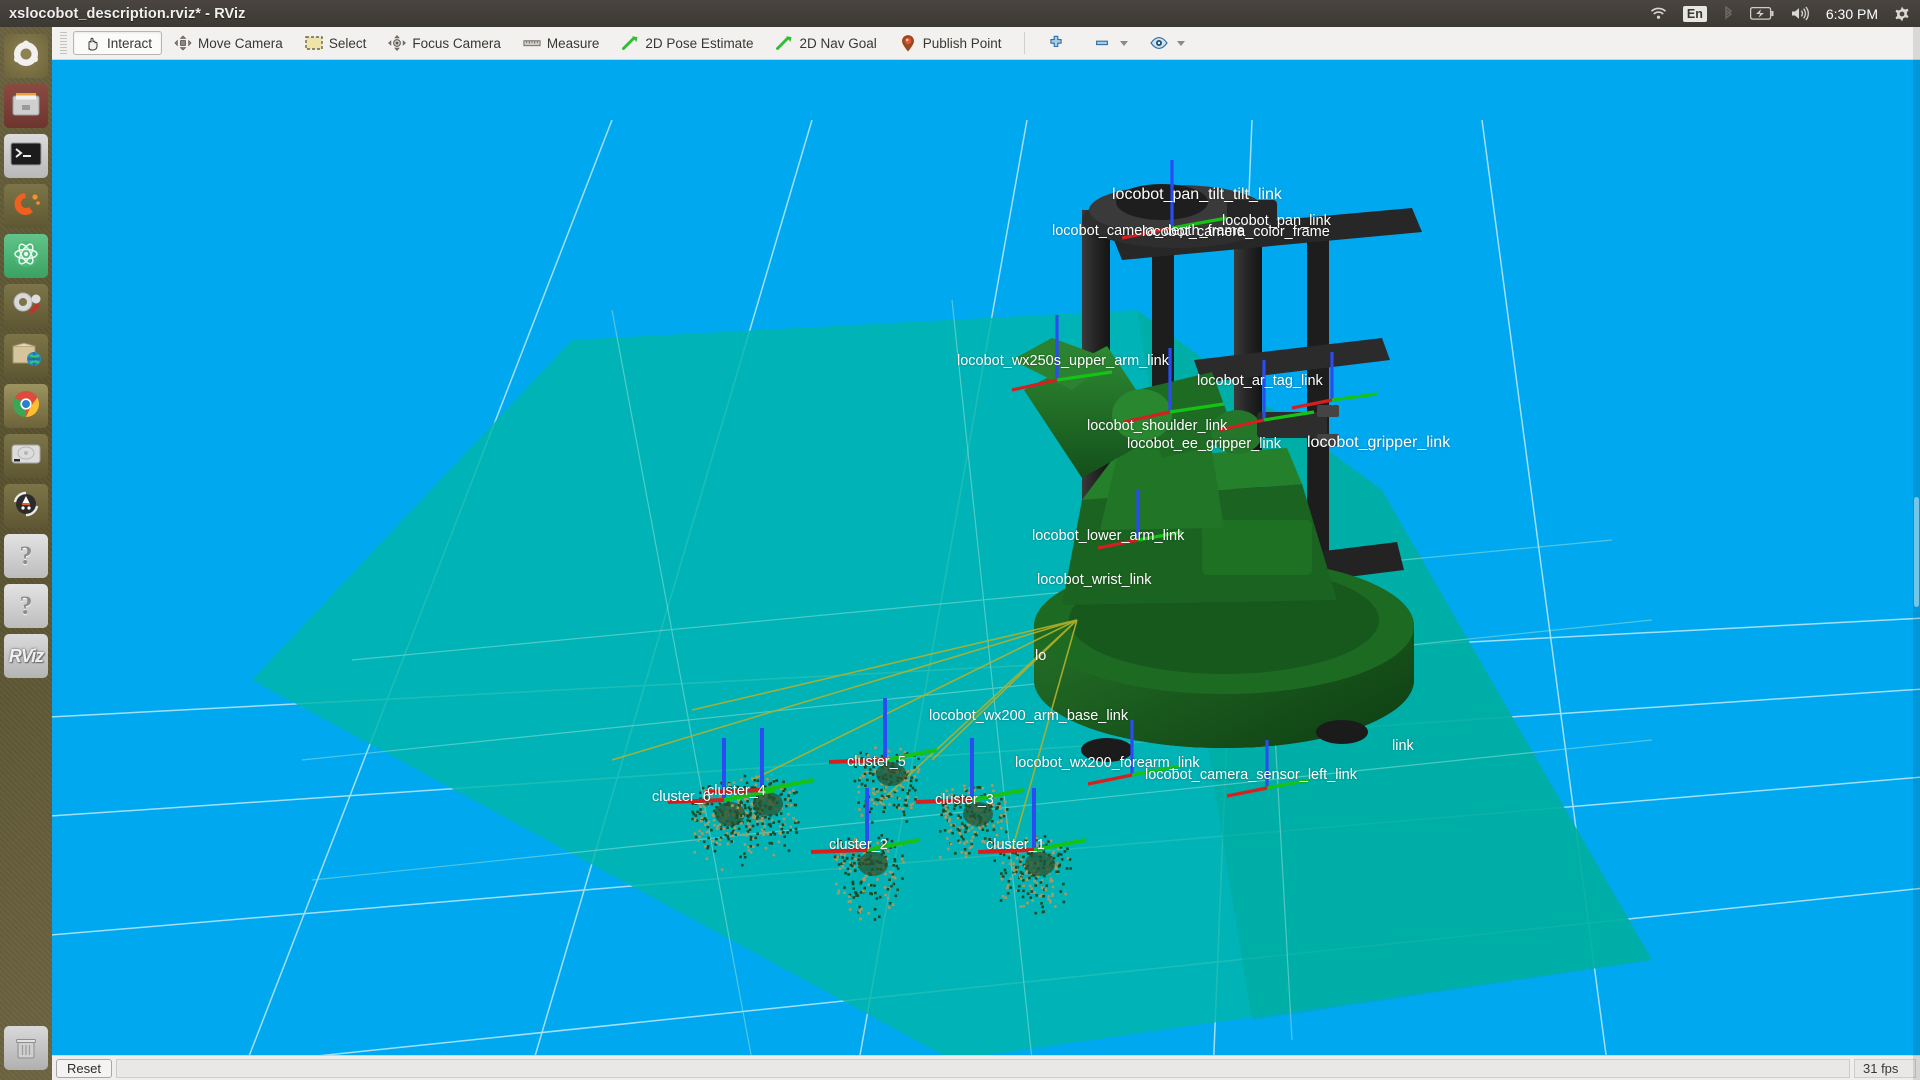 The height and width of the screenshot is (1080, 1920). Describe the element at coordinates (1158, 43) in the screenshot. I see `eye-icon` at that location.